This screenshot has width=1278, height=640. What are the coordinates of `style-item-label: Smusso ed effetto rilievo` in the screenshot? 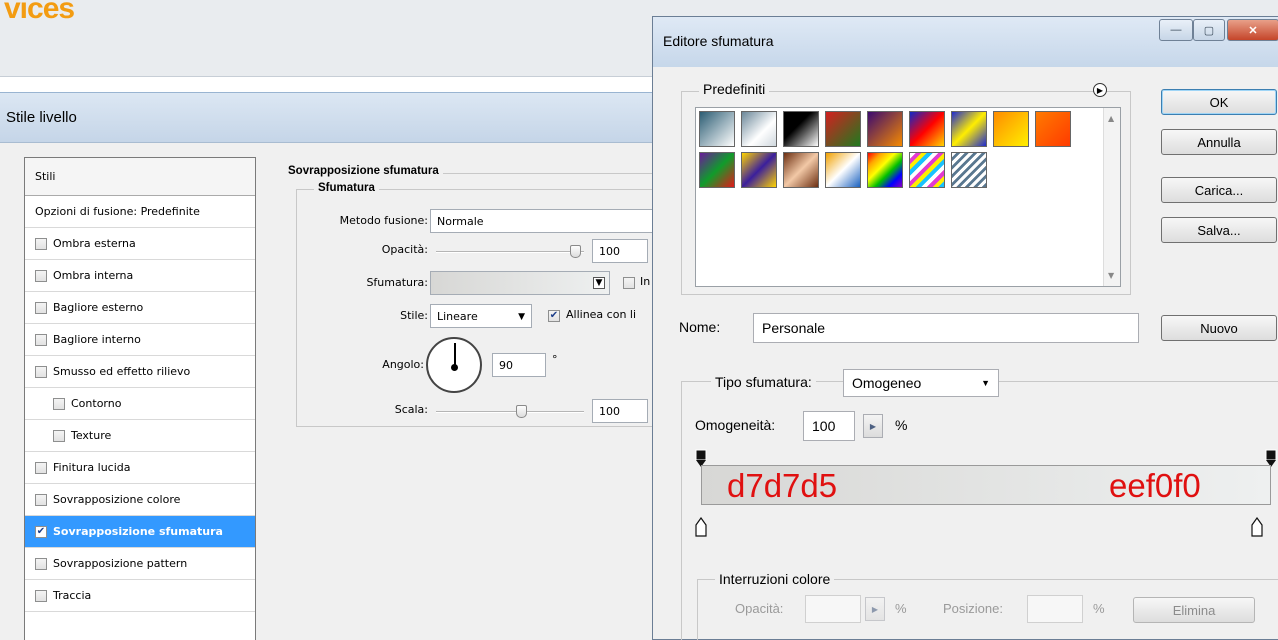 It's located at (122, 371).